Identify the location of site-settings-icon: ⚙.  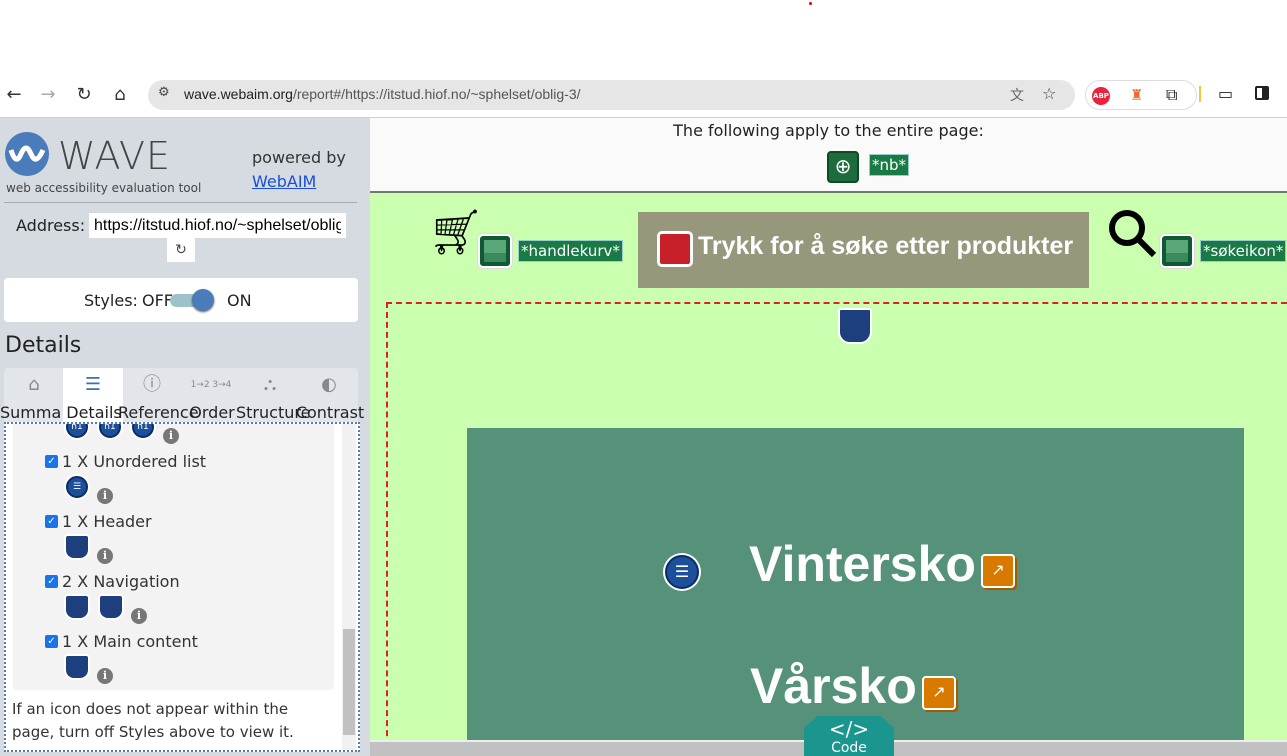
(164, 92).